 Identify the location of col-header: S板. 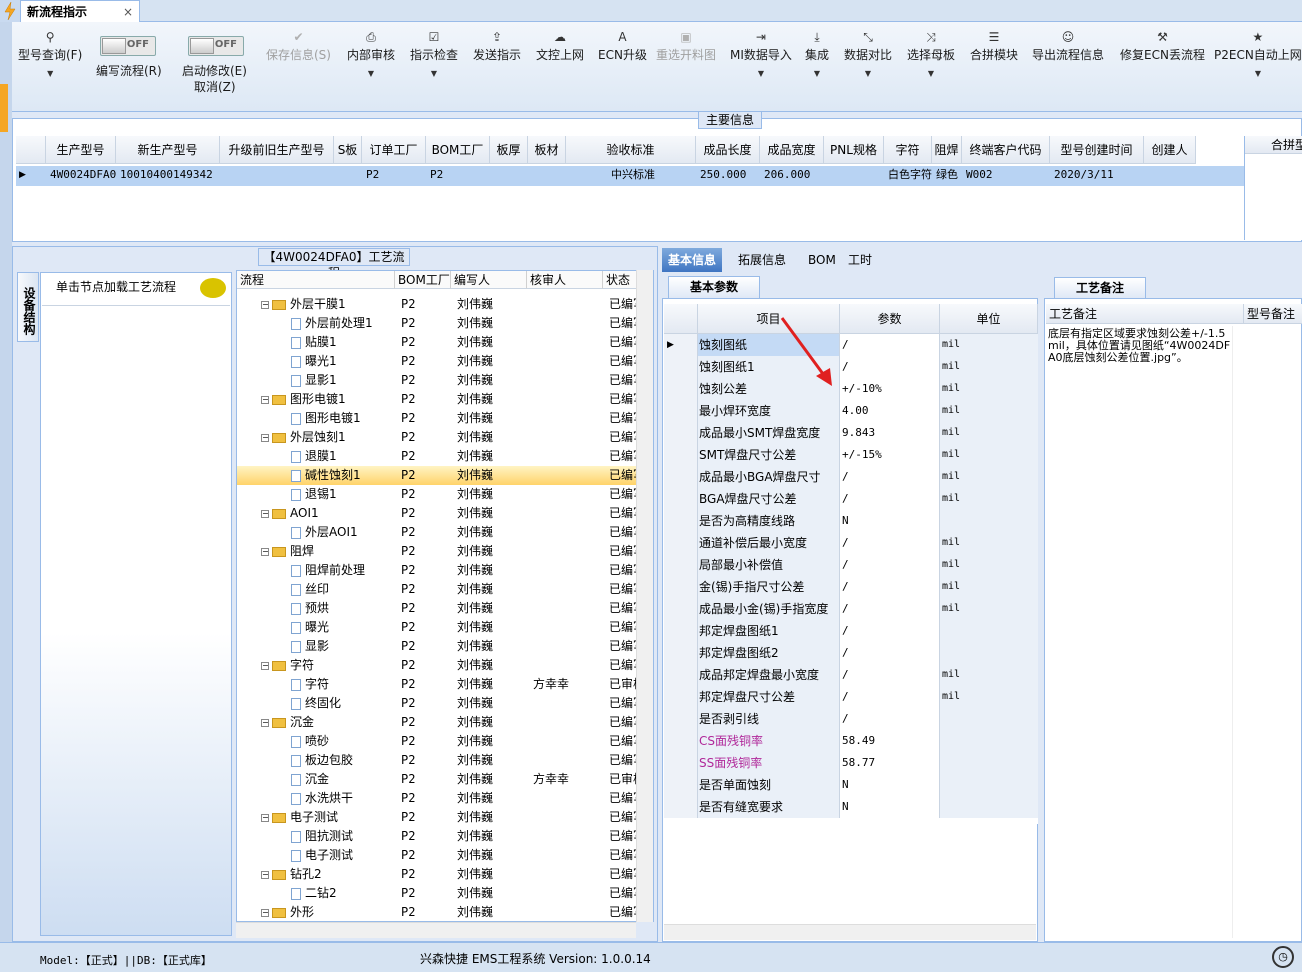
(348, 150).